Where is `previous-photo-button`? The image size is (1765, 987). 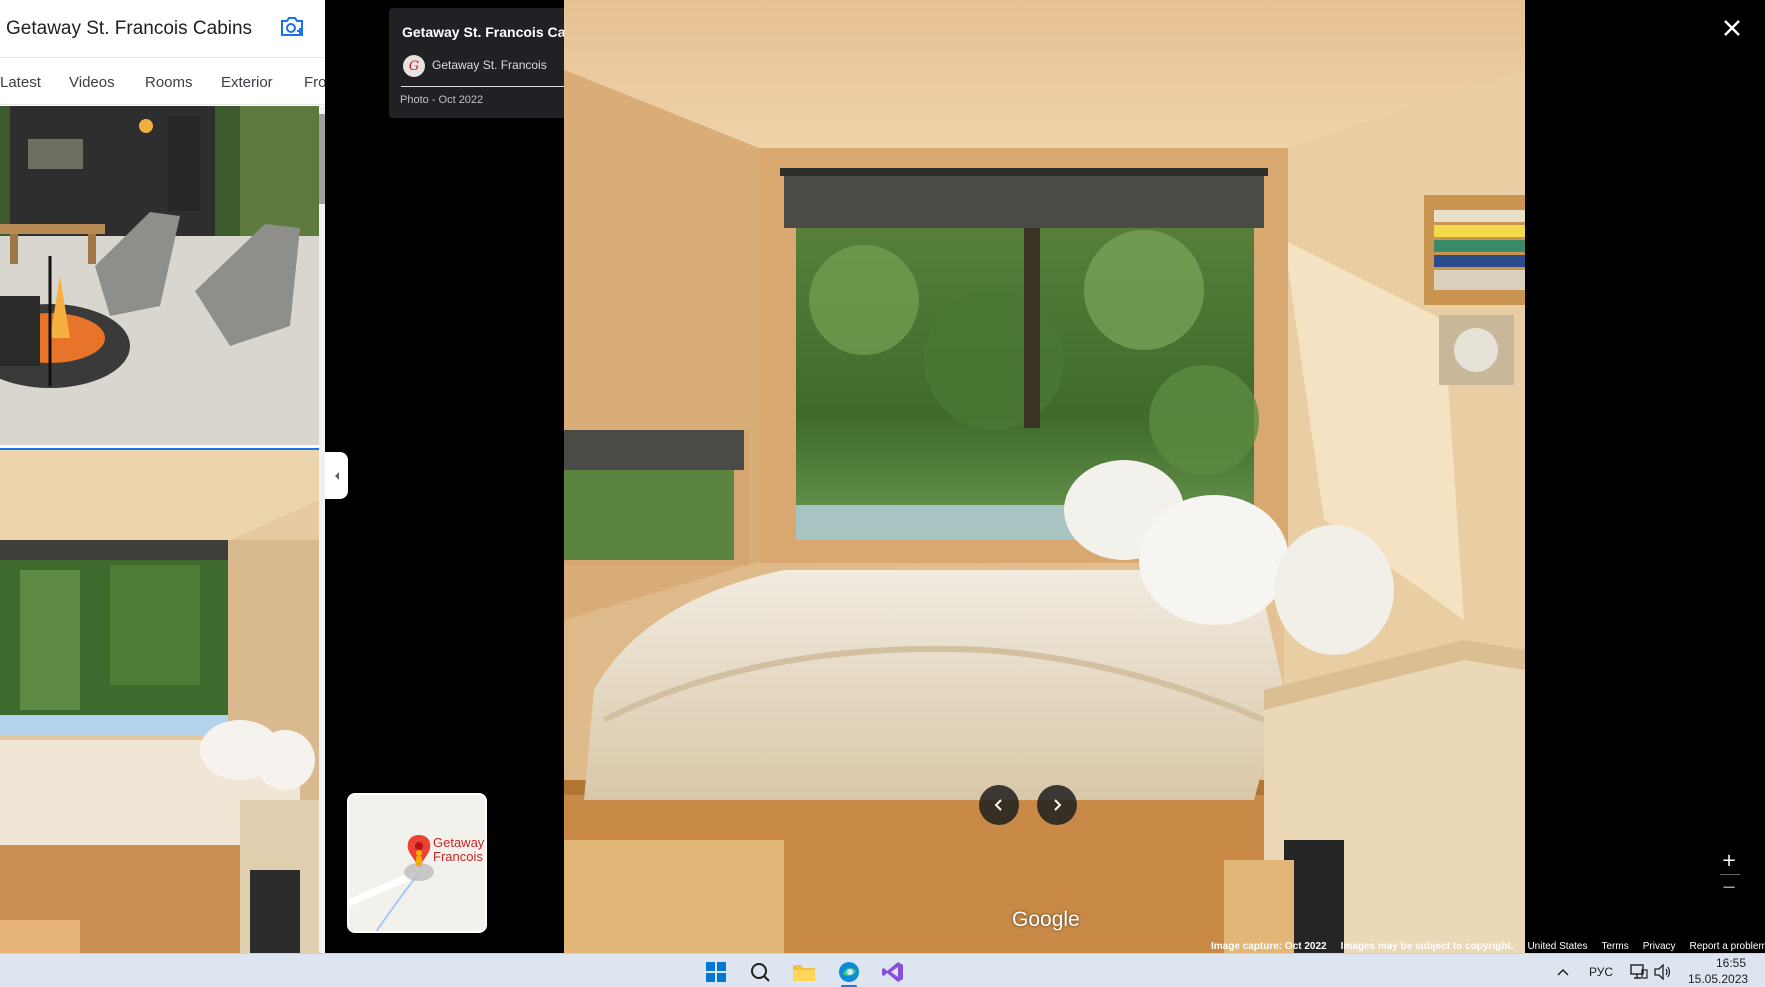 previous-photo-button is located at coordinates (999, 805).